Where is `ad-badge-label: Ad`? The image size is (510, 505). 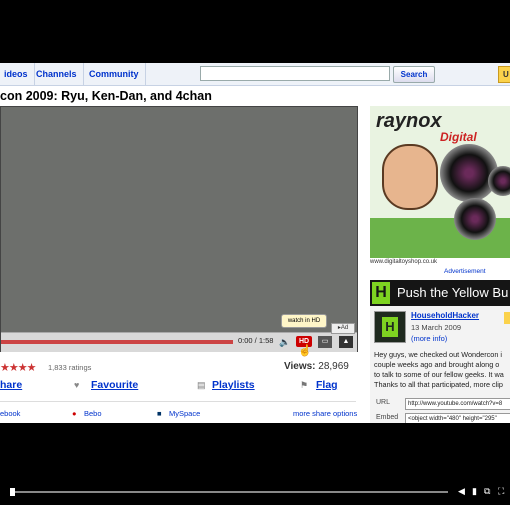
ad-badge-label: Ad is located at coordinates (344, 328).